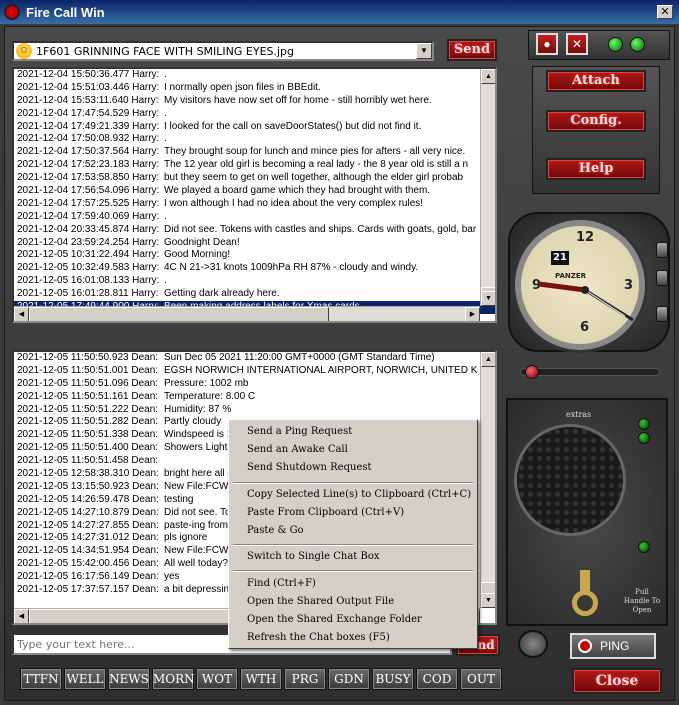 The height and width of the screenshot is (705, 679). I want to click on chat-timestamp: 2021-12-05 10:31:22.494 Harry:, so click(88, 255).